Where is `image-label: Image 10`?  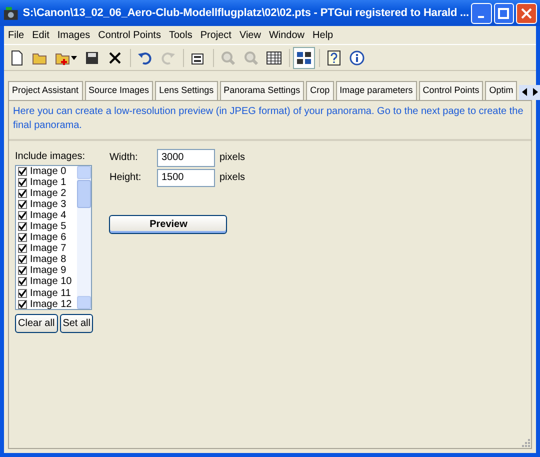
image-label: Image 10 is located at coordinates (51, 282).